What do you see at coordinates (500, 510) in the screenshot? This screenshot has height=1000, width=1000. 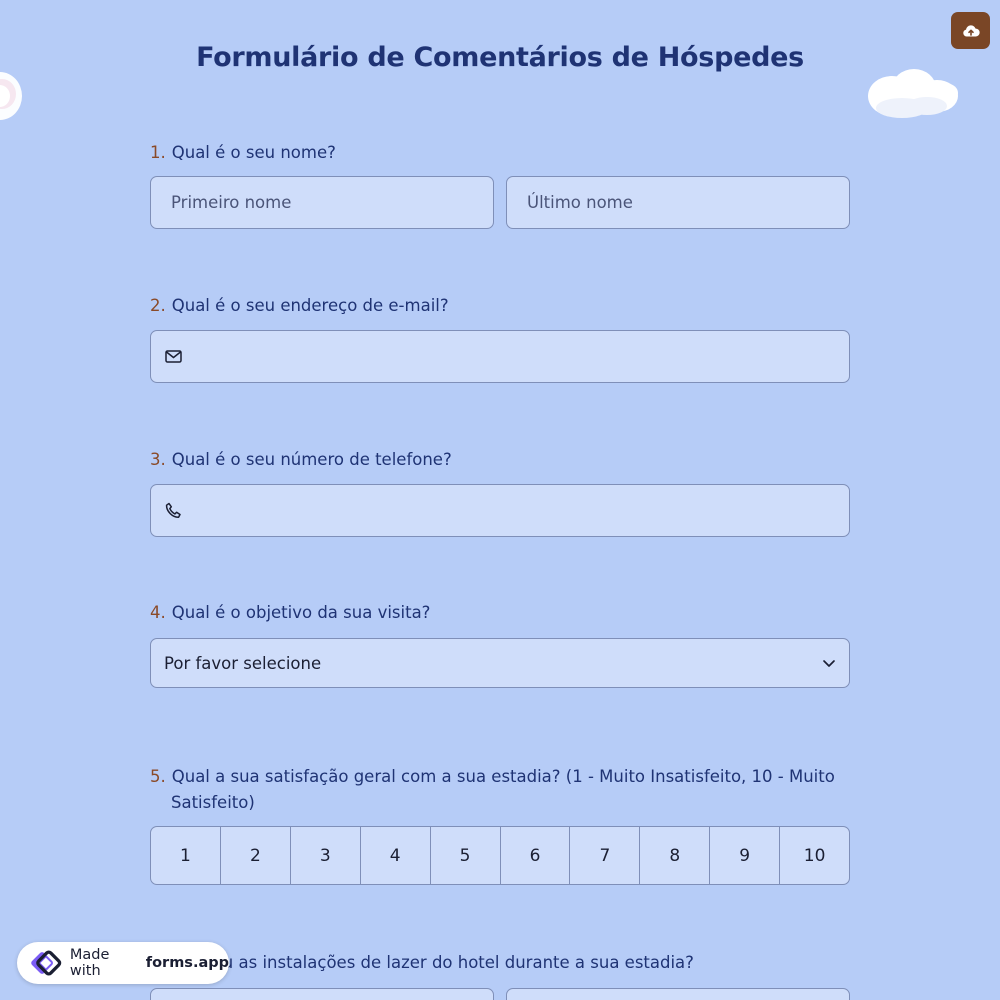 I see `phone-input` at bounding box center [500, 510].